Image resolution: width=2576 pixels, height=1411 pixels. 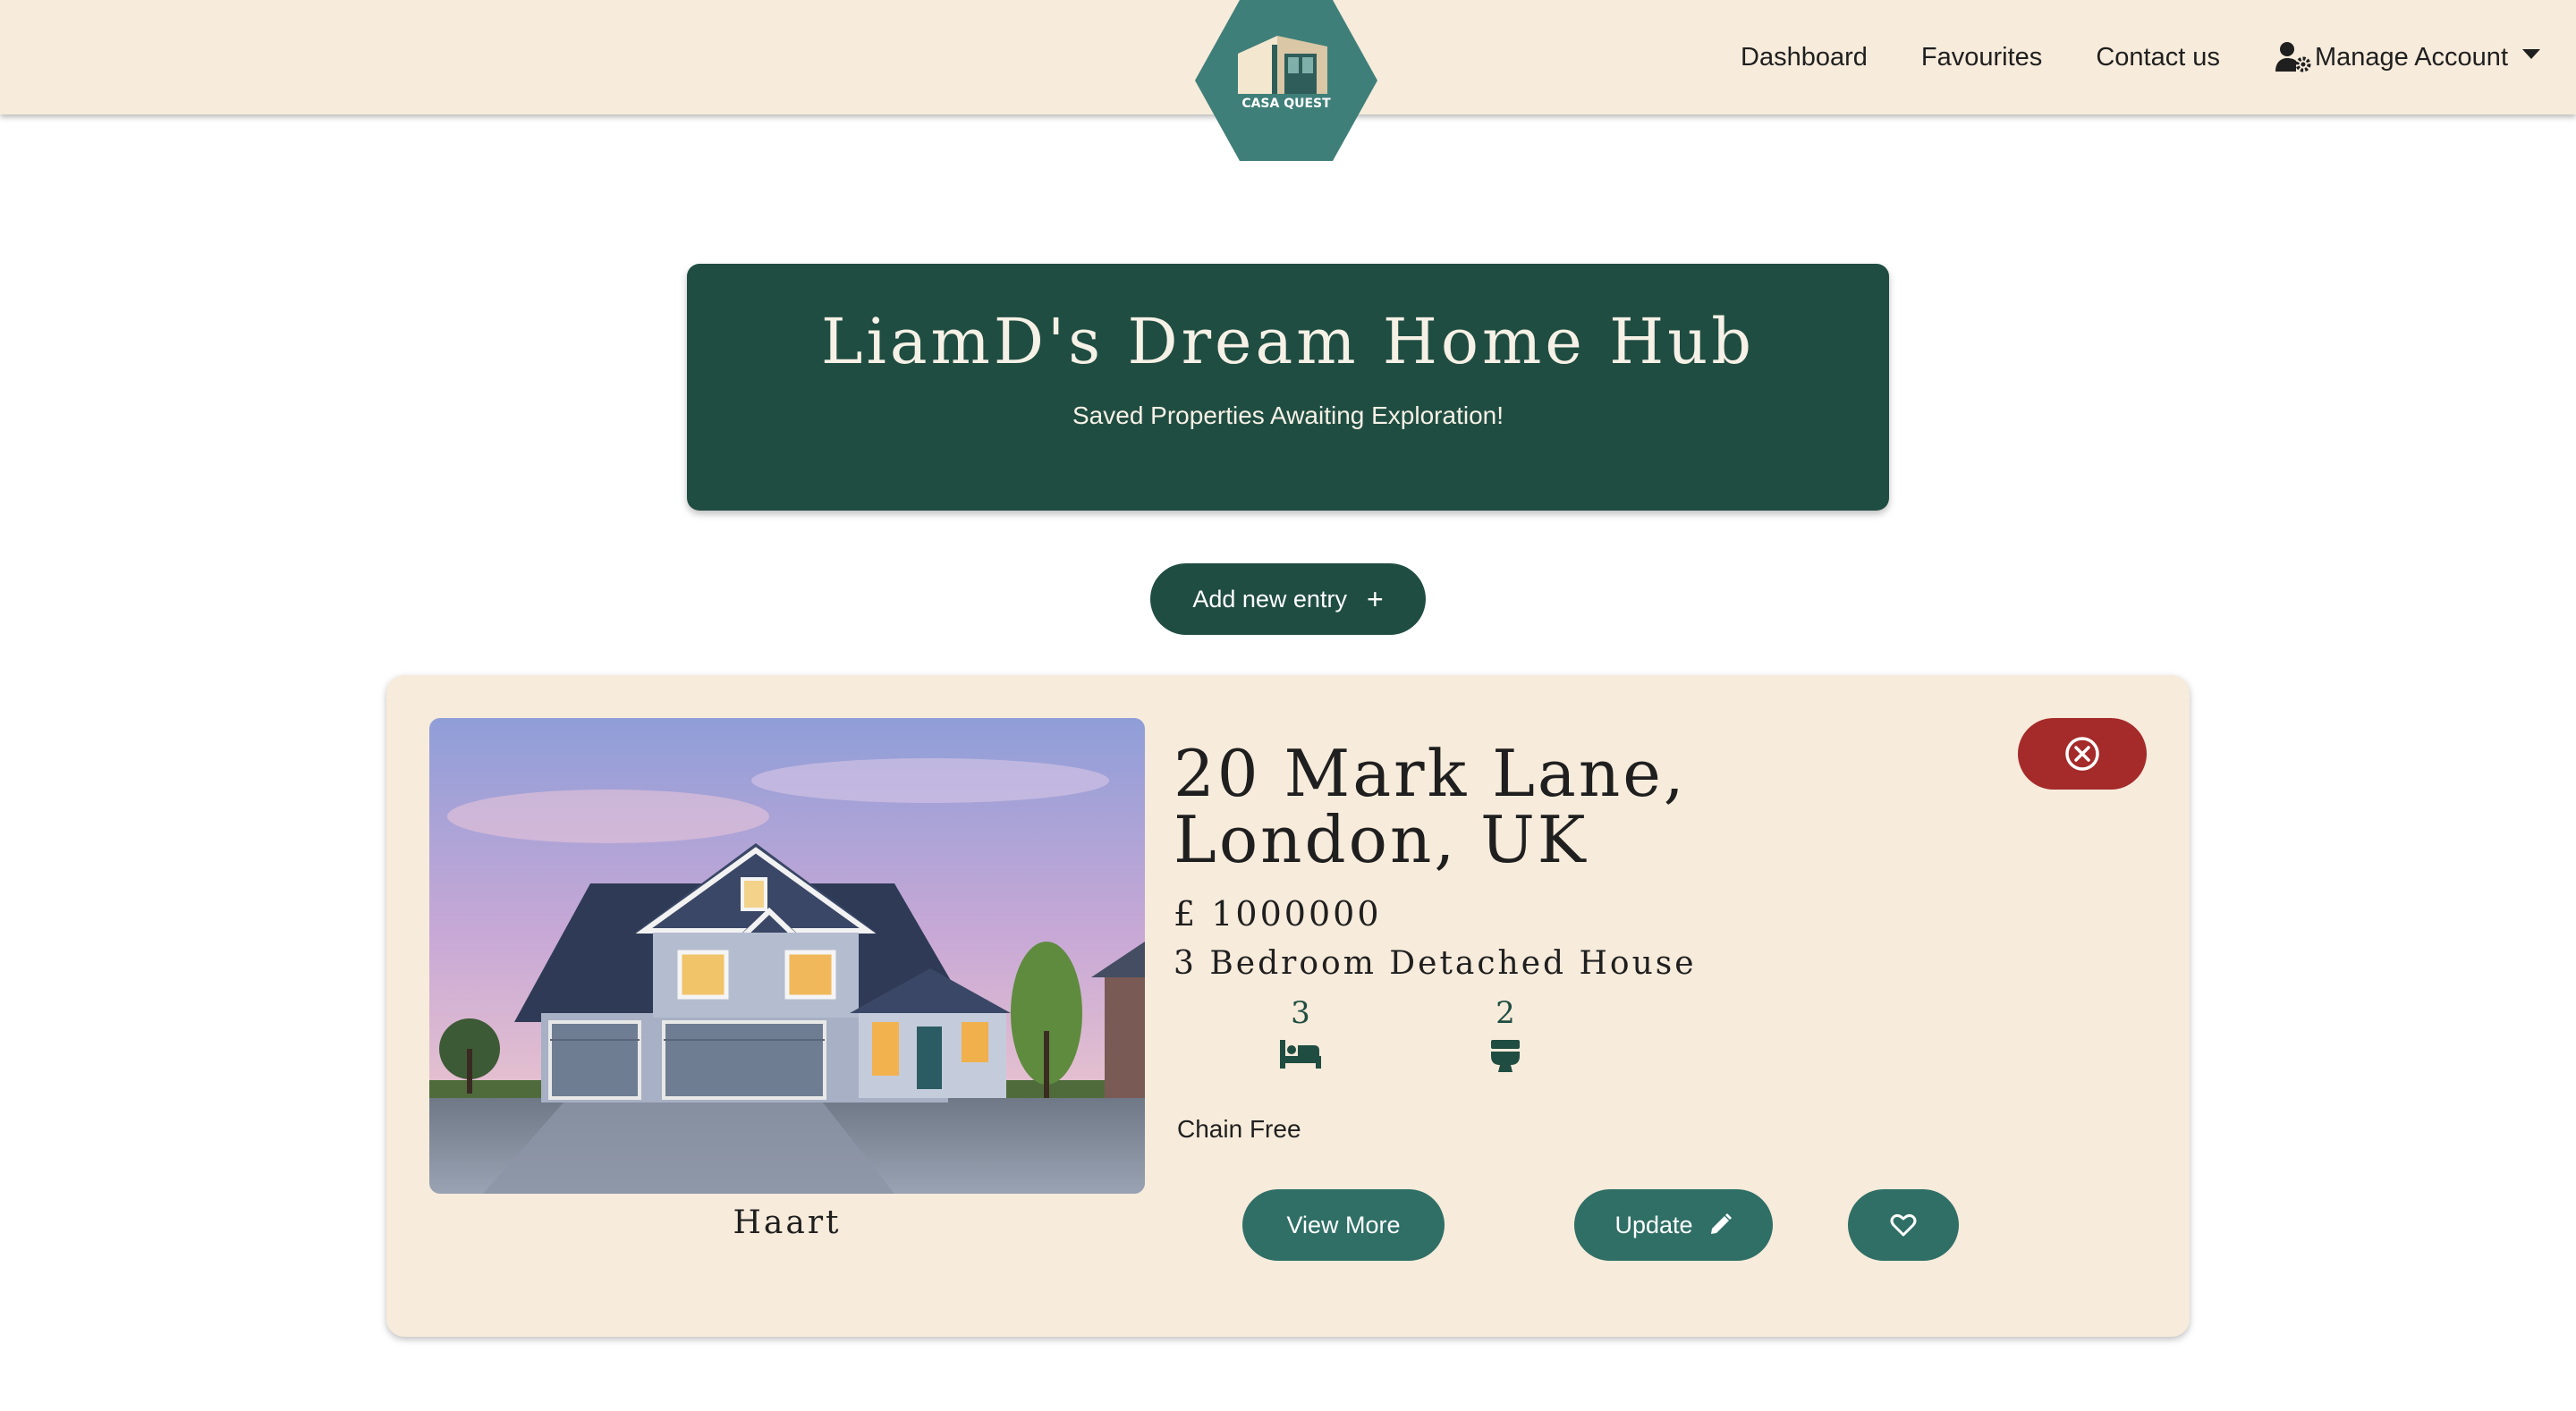 What do you see at coordinates (2411, 57) in the screenshot?
I see `manage-account-label: Manage Account` at bounding box center [2411, 57].